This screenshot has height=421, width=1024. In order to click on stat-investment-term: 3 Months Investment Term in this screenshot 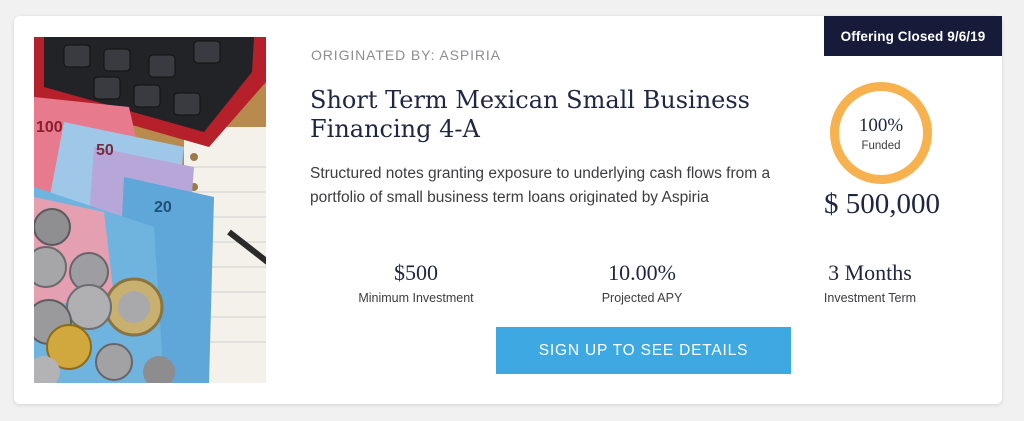, I will do `click(870, 282)`.